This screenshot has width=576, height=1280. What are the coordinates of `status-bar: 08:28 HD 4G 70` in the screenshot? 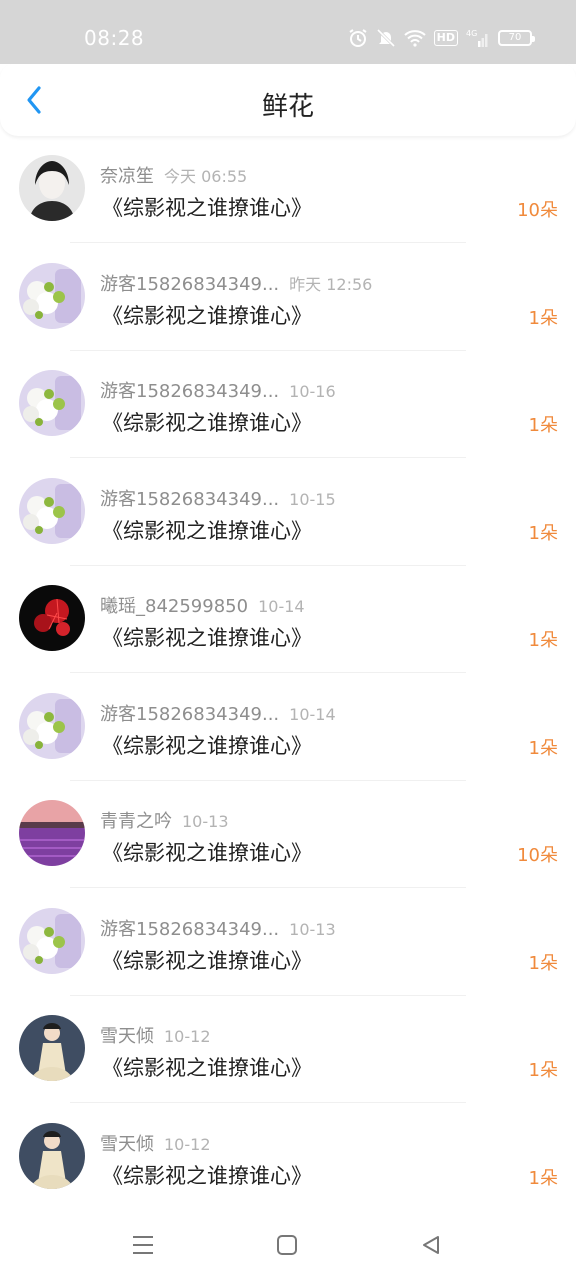 It's located at (288, 32).